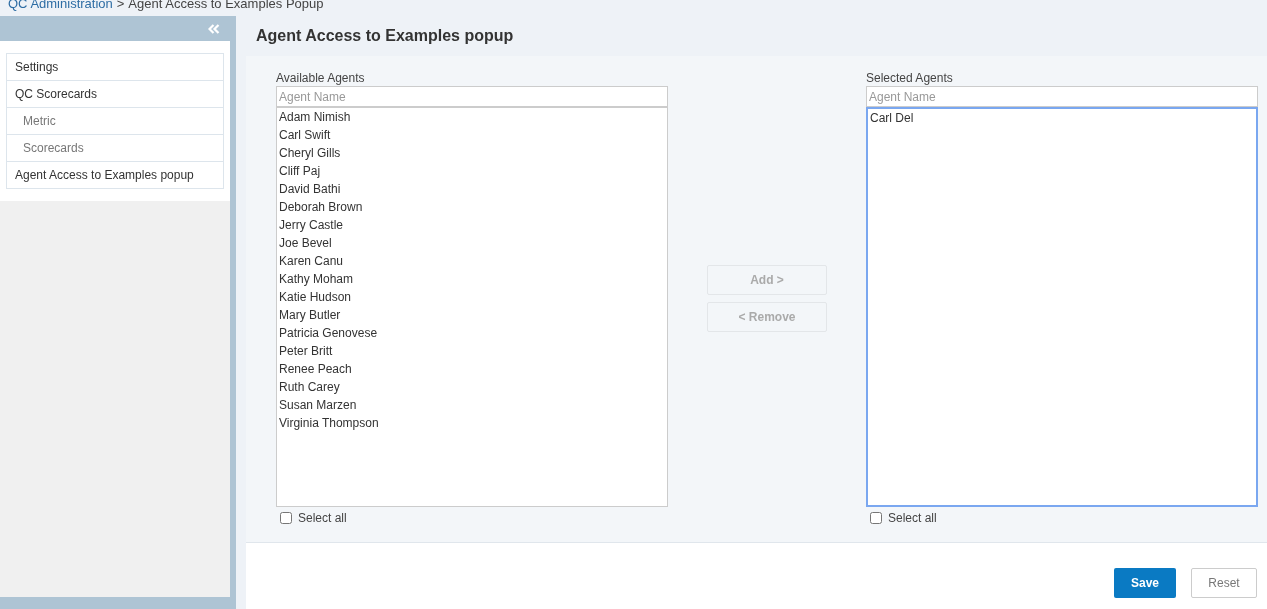  I want to click on agent-item: Jerry Castle, so click(472, 225).